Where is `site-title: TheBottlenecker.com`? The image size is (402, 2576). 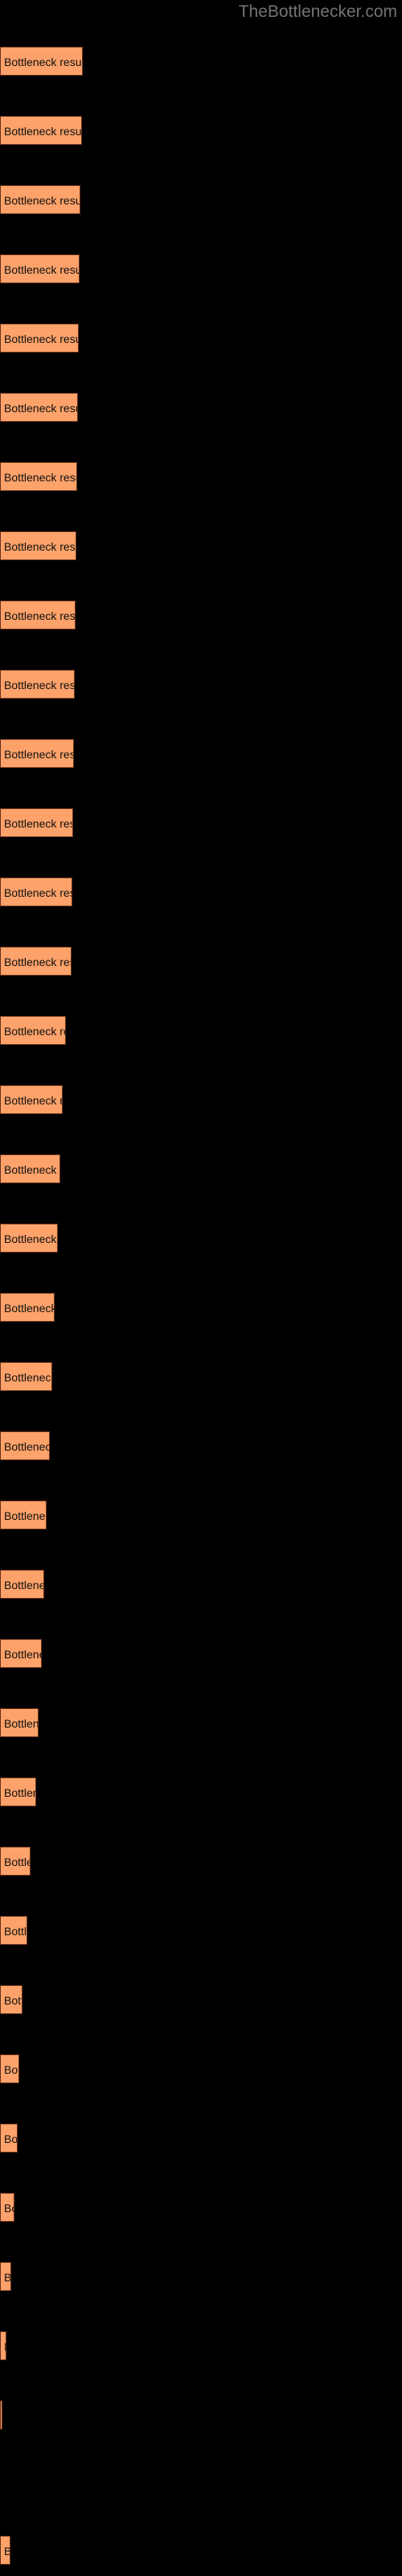
site-title: TheBottlenecker.com is located at coordinates (317, 11).